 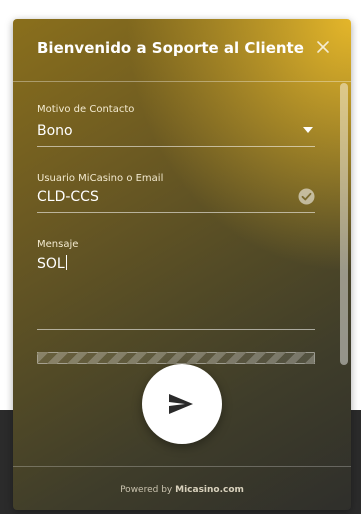 What do you see at coordinates (209, 490) in the screenshot?
I see `brand-link: Micasino.com` at bounding box center [209, 490].